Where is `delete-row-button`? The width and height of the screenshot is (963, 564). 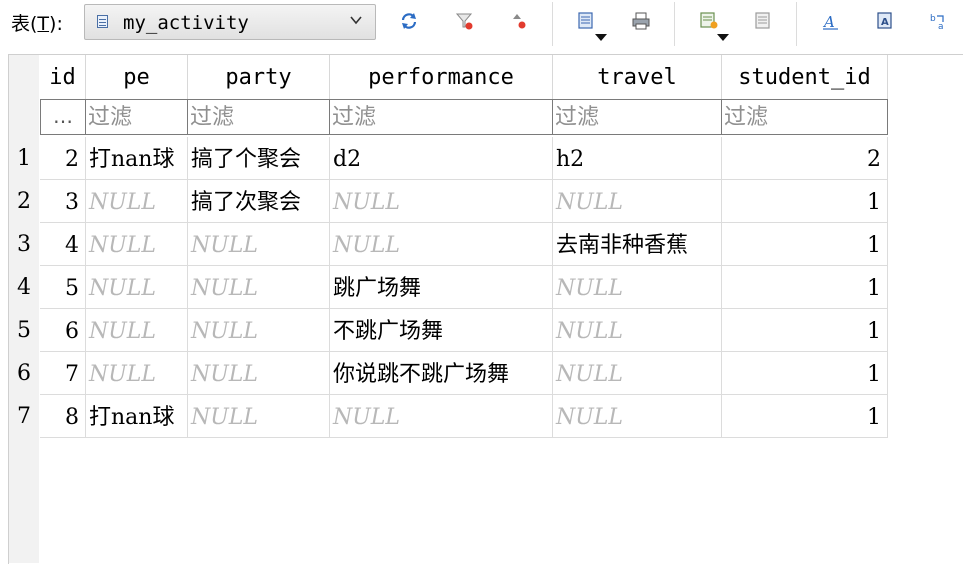
delete-row-button is located at coordinates (763, 21).